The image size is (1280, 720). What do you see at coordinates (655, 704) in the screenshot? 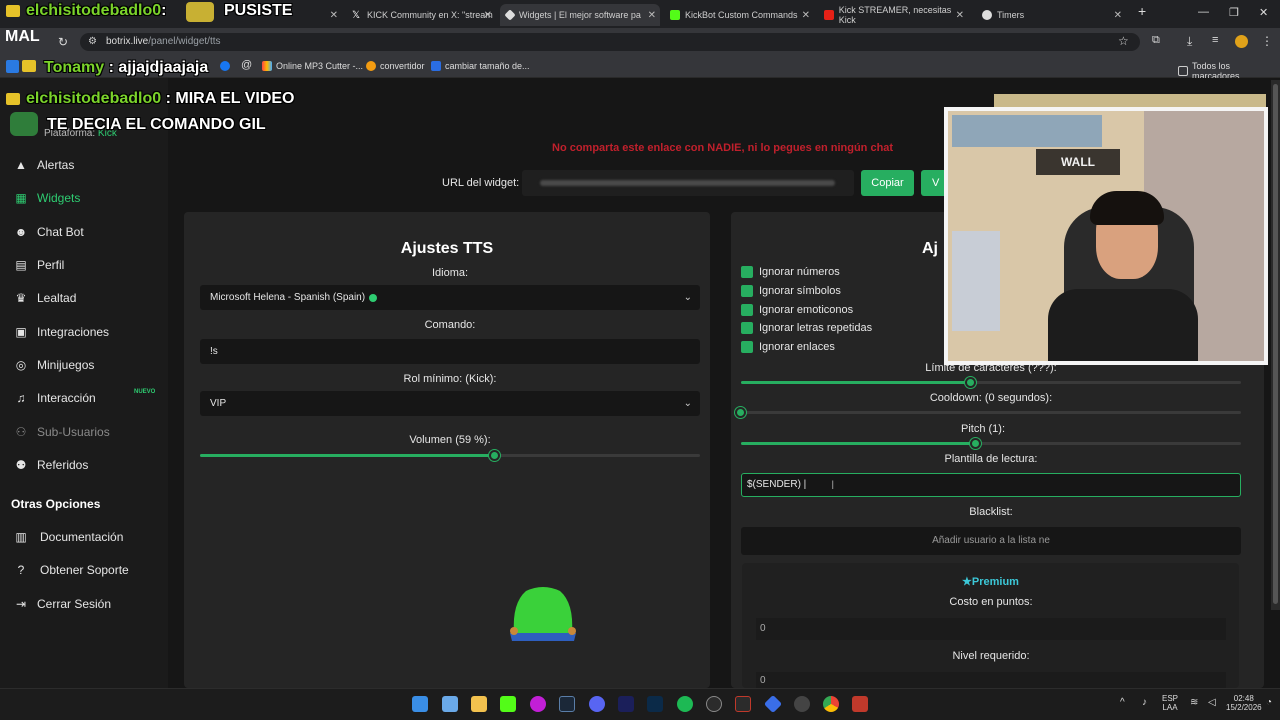
I see `photoshop-icon` at bounding box center [655, 704].